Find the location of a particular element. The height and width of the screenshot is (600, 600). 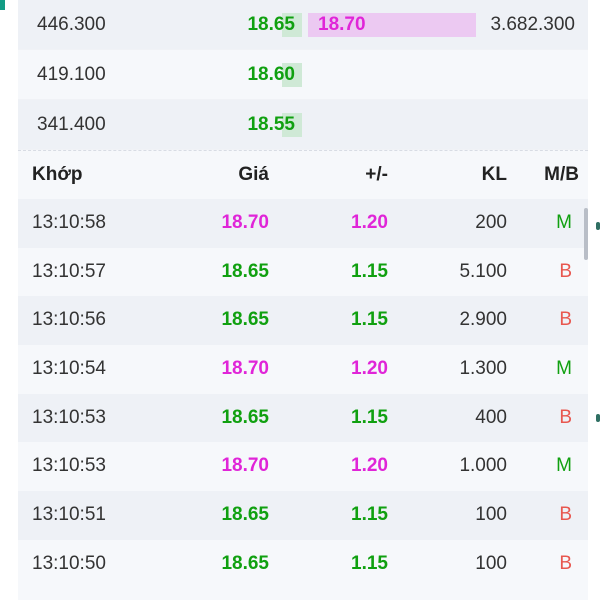

trade-volume: 2.900 is located at coordinates (483, 320).